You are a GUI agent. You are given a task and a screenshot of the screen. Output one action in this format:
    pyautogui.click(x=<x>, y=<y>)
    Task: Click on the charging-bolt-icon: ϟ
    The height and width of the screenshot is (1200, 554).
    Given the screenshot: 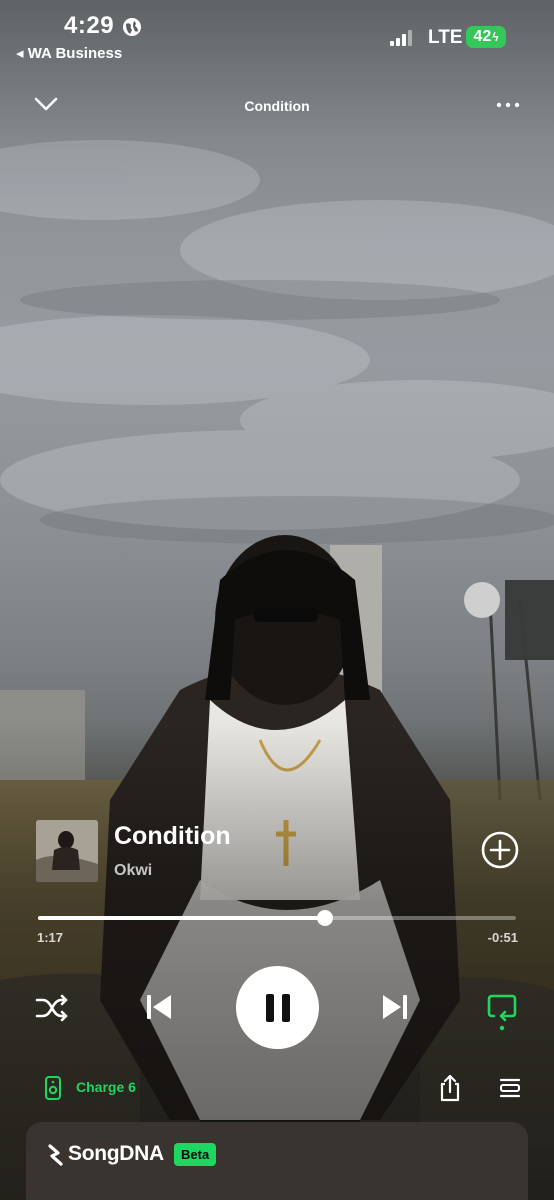 What is the action you would take?
    pyautogui.click(x=495, y=37)
    